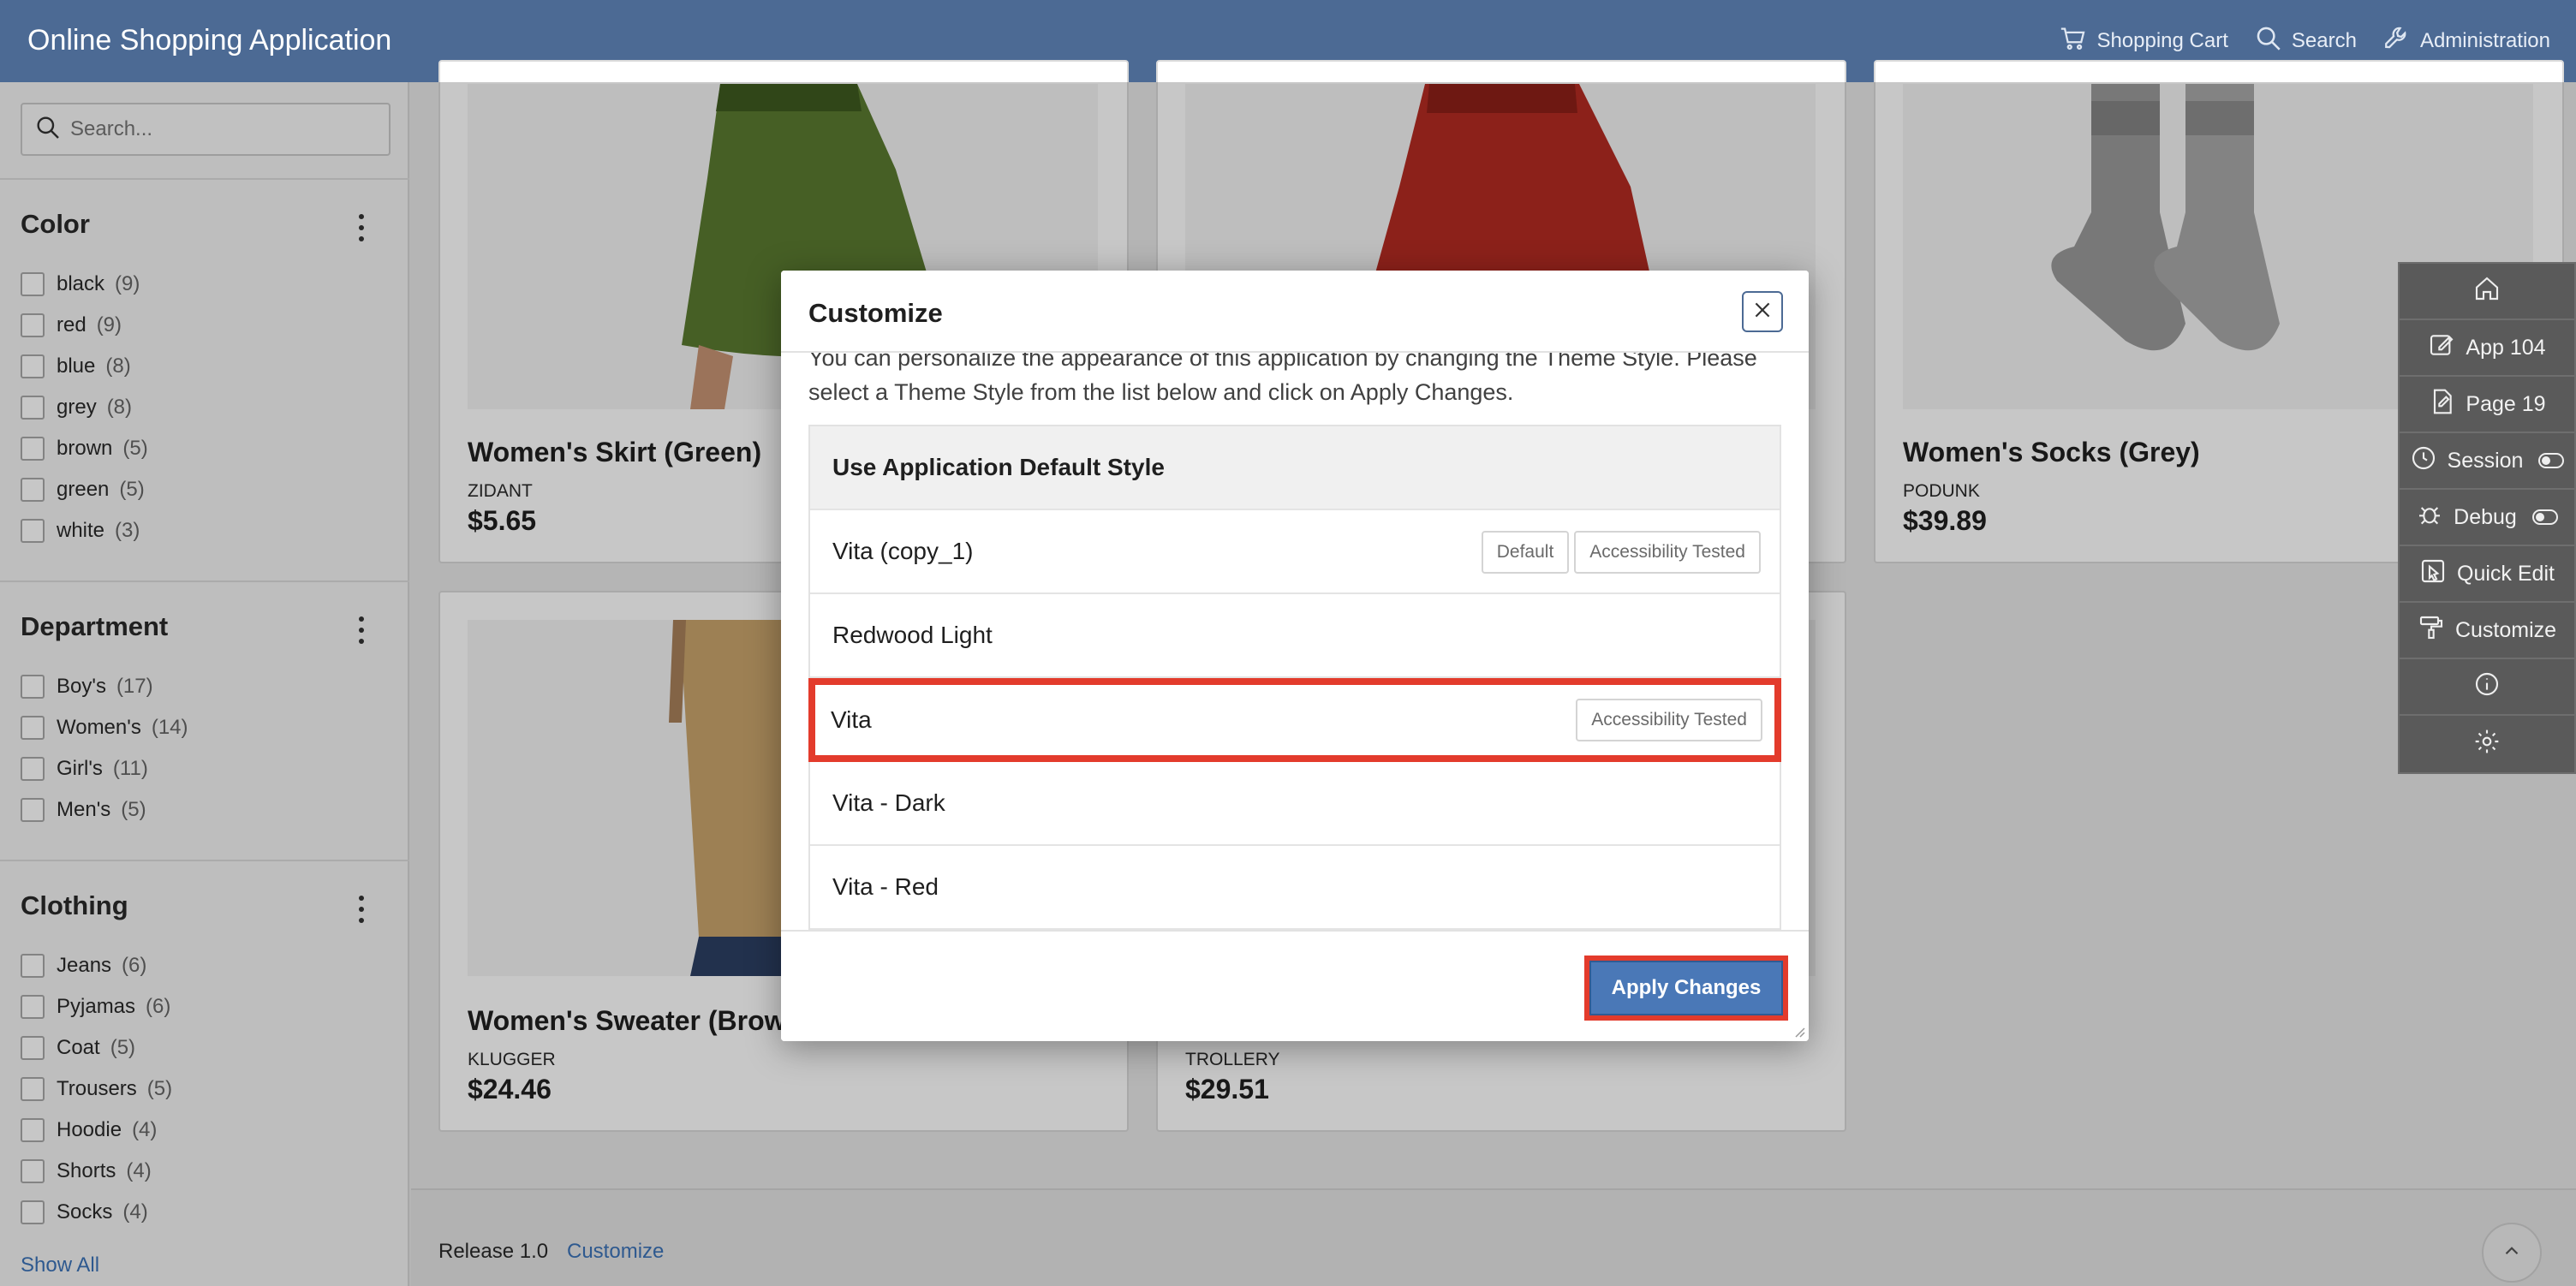  I want to click on theme-style-option: Vita - Red, so click(1295, 888).